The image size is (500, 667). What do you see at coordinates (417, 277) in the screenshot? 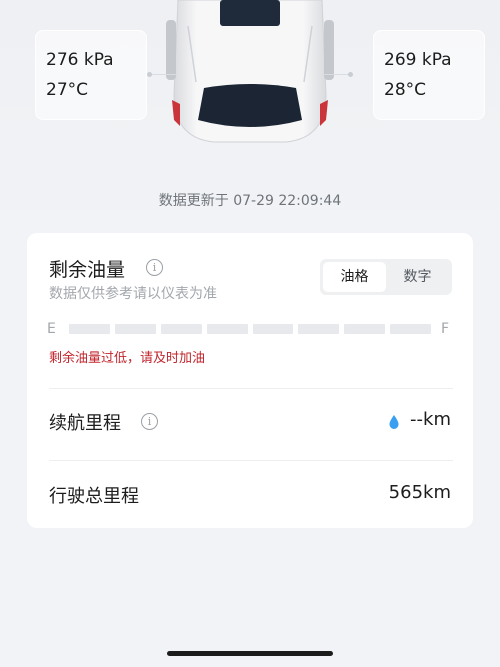
I see `toggle-option-number: 数字` at bounding box center [417, 277].